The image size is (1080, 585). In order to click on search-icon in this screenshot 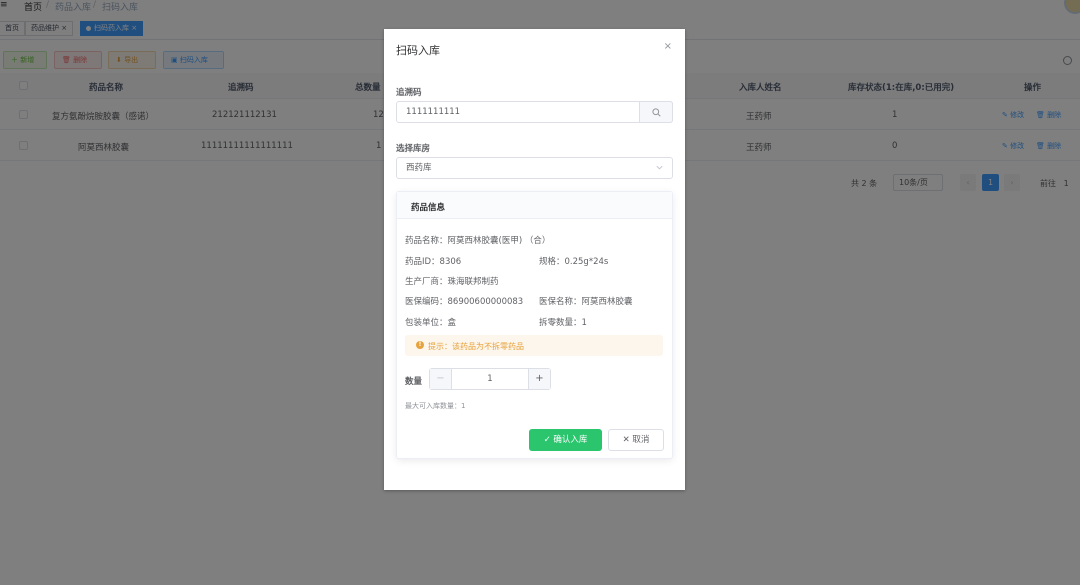, I will do `click(656, 112)`.